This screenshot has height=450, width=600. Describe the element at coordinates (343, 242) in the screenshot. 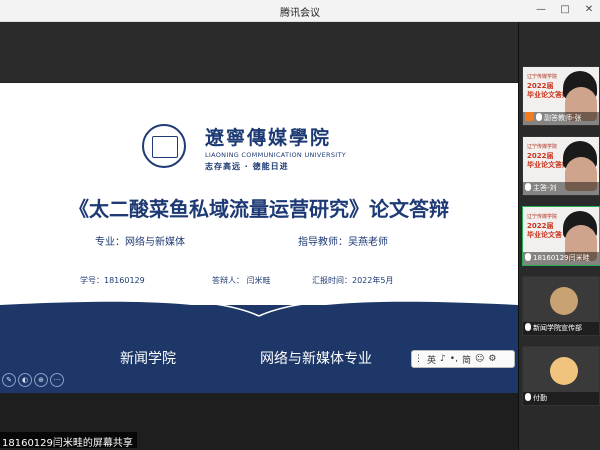

I see `advisor-label: 指导教师：吴燕老师` at that location.